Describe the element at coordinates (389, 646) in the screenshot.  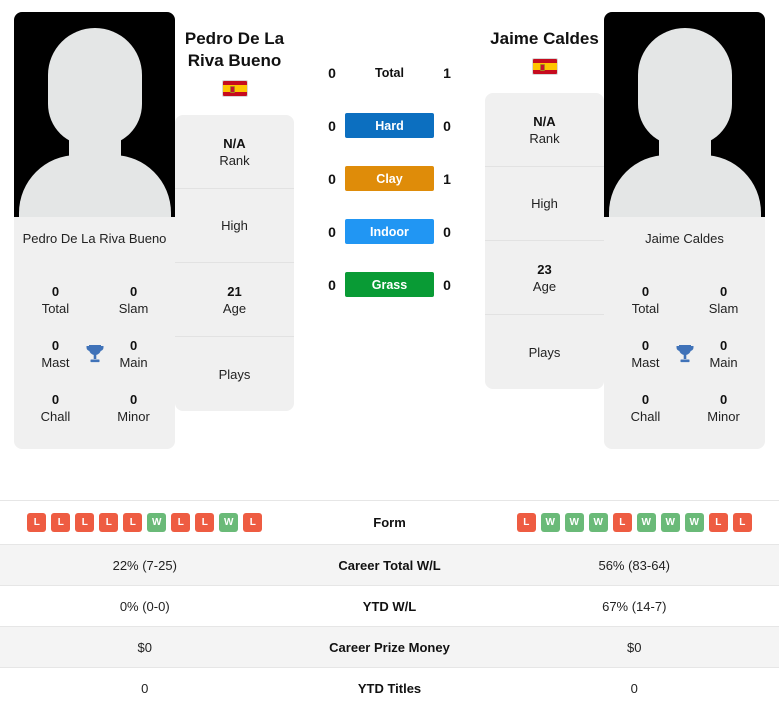
I see `stats-row-career-prize-money: $0 Career Prize Money $0` at that location.